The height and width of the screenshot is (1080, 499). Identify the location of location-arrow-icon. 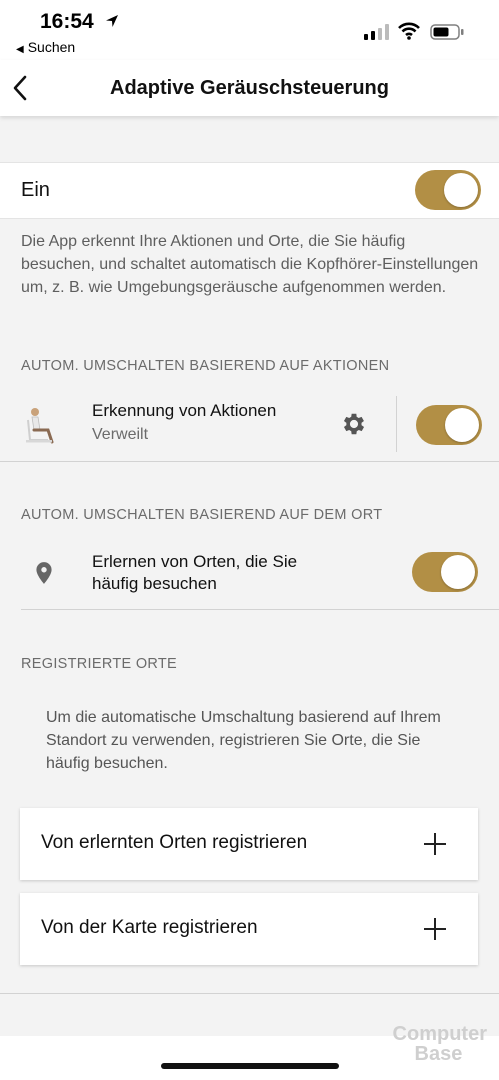
(112, 21).